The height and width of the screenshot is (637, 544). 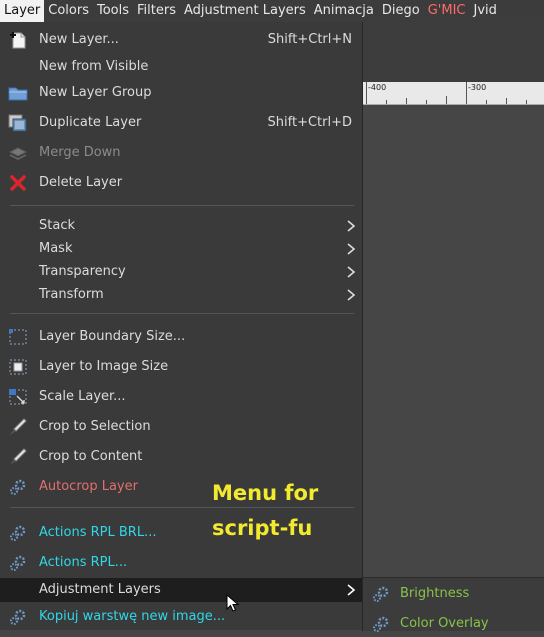 I want to click on new-from-visible-label: New from Visible, so click(x=94, y=66).